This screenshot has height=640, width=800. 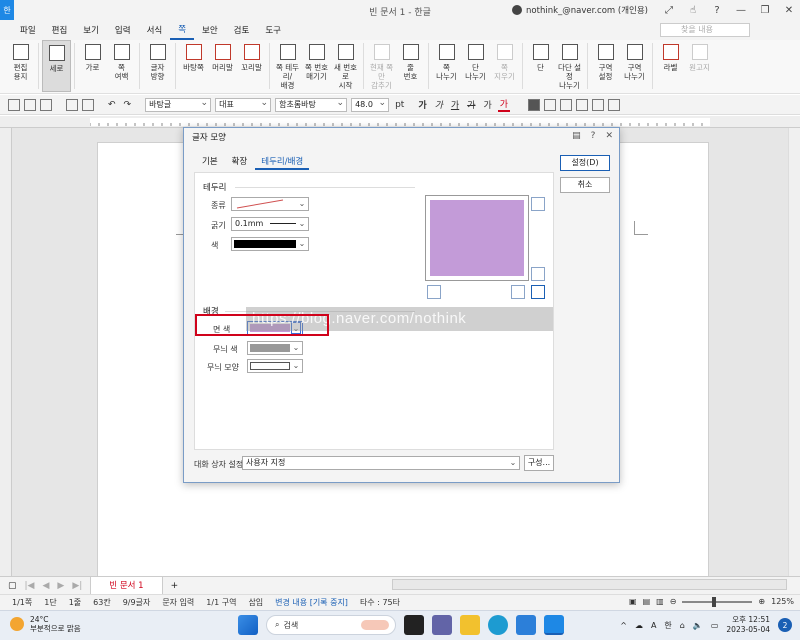 I want to click on underline-button: 가, so click(x=455, y=104).